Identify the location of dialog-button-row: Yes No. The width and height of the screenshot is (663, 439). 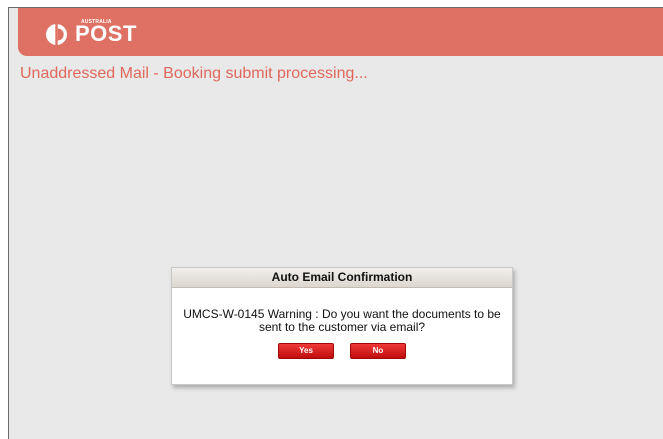
(342, 351).